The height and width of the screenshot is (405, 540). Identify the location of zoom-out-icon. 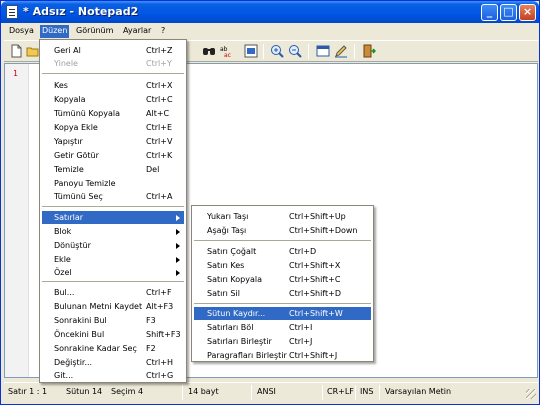
(295, 51).